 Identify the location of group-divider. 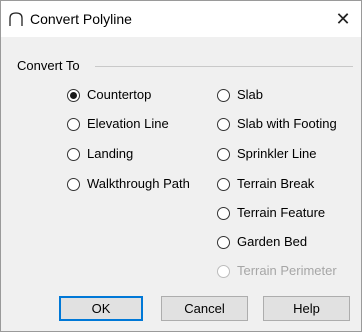
(224, 66).